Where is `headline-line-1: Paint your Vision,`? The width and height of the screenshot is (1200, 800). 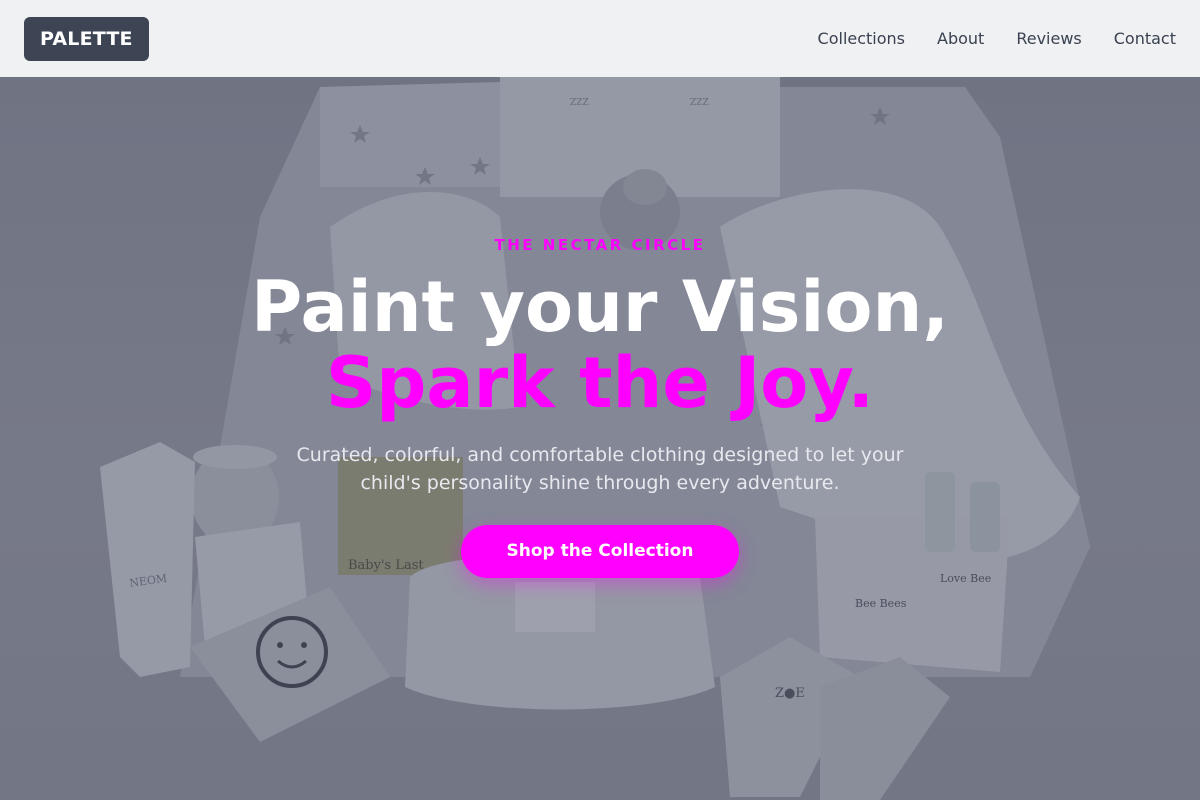 headline-line-1: Paint your Vision, is located at coordinates (600, 307).